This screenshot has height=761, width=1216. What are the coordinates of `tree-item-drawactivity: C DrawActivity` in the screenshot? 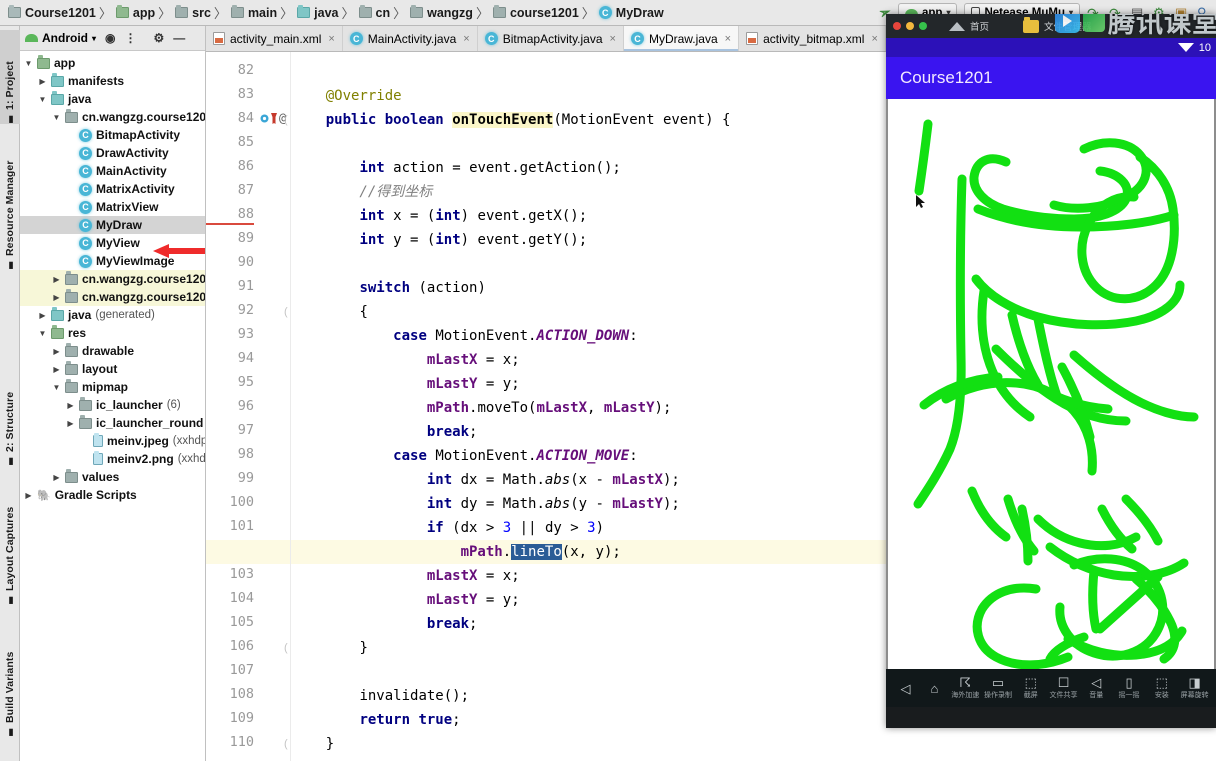 It's located at (112, 153).